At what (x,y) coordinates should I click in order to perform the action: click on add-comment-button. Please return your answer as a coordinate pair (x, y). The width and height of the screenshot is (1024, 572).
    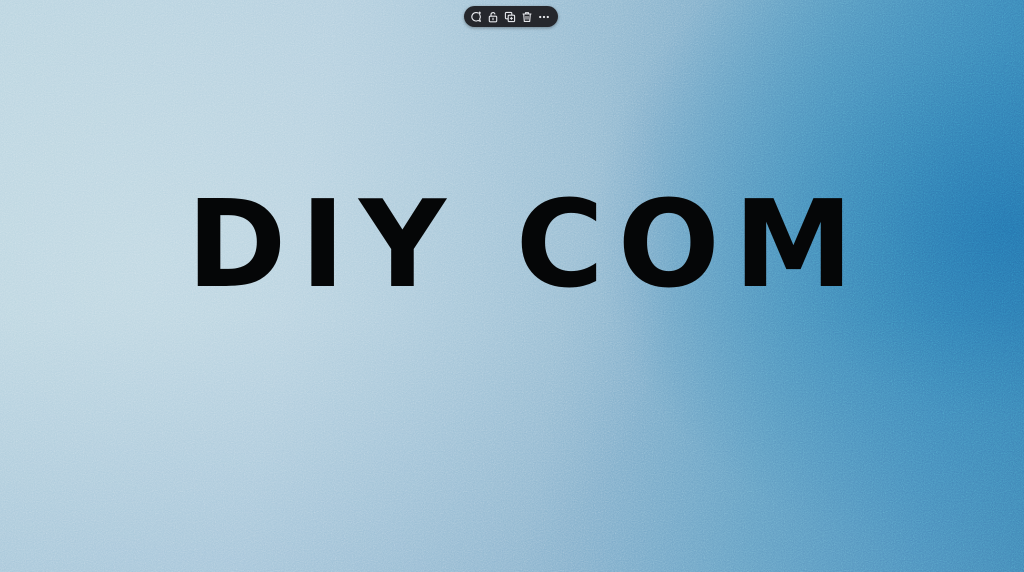
    Looking at the image, I should click on (476, 17).